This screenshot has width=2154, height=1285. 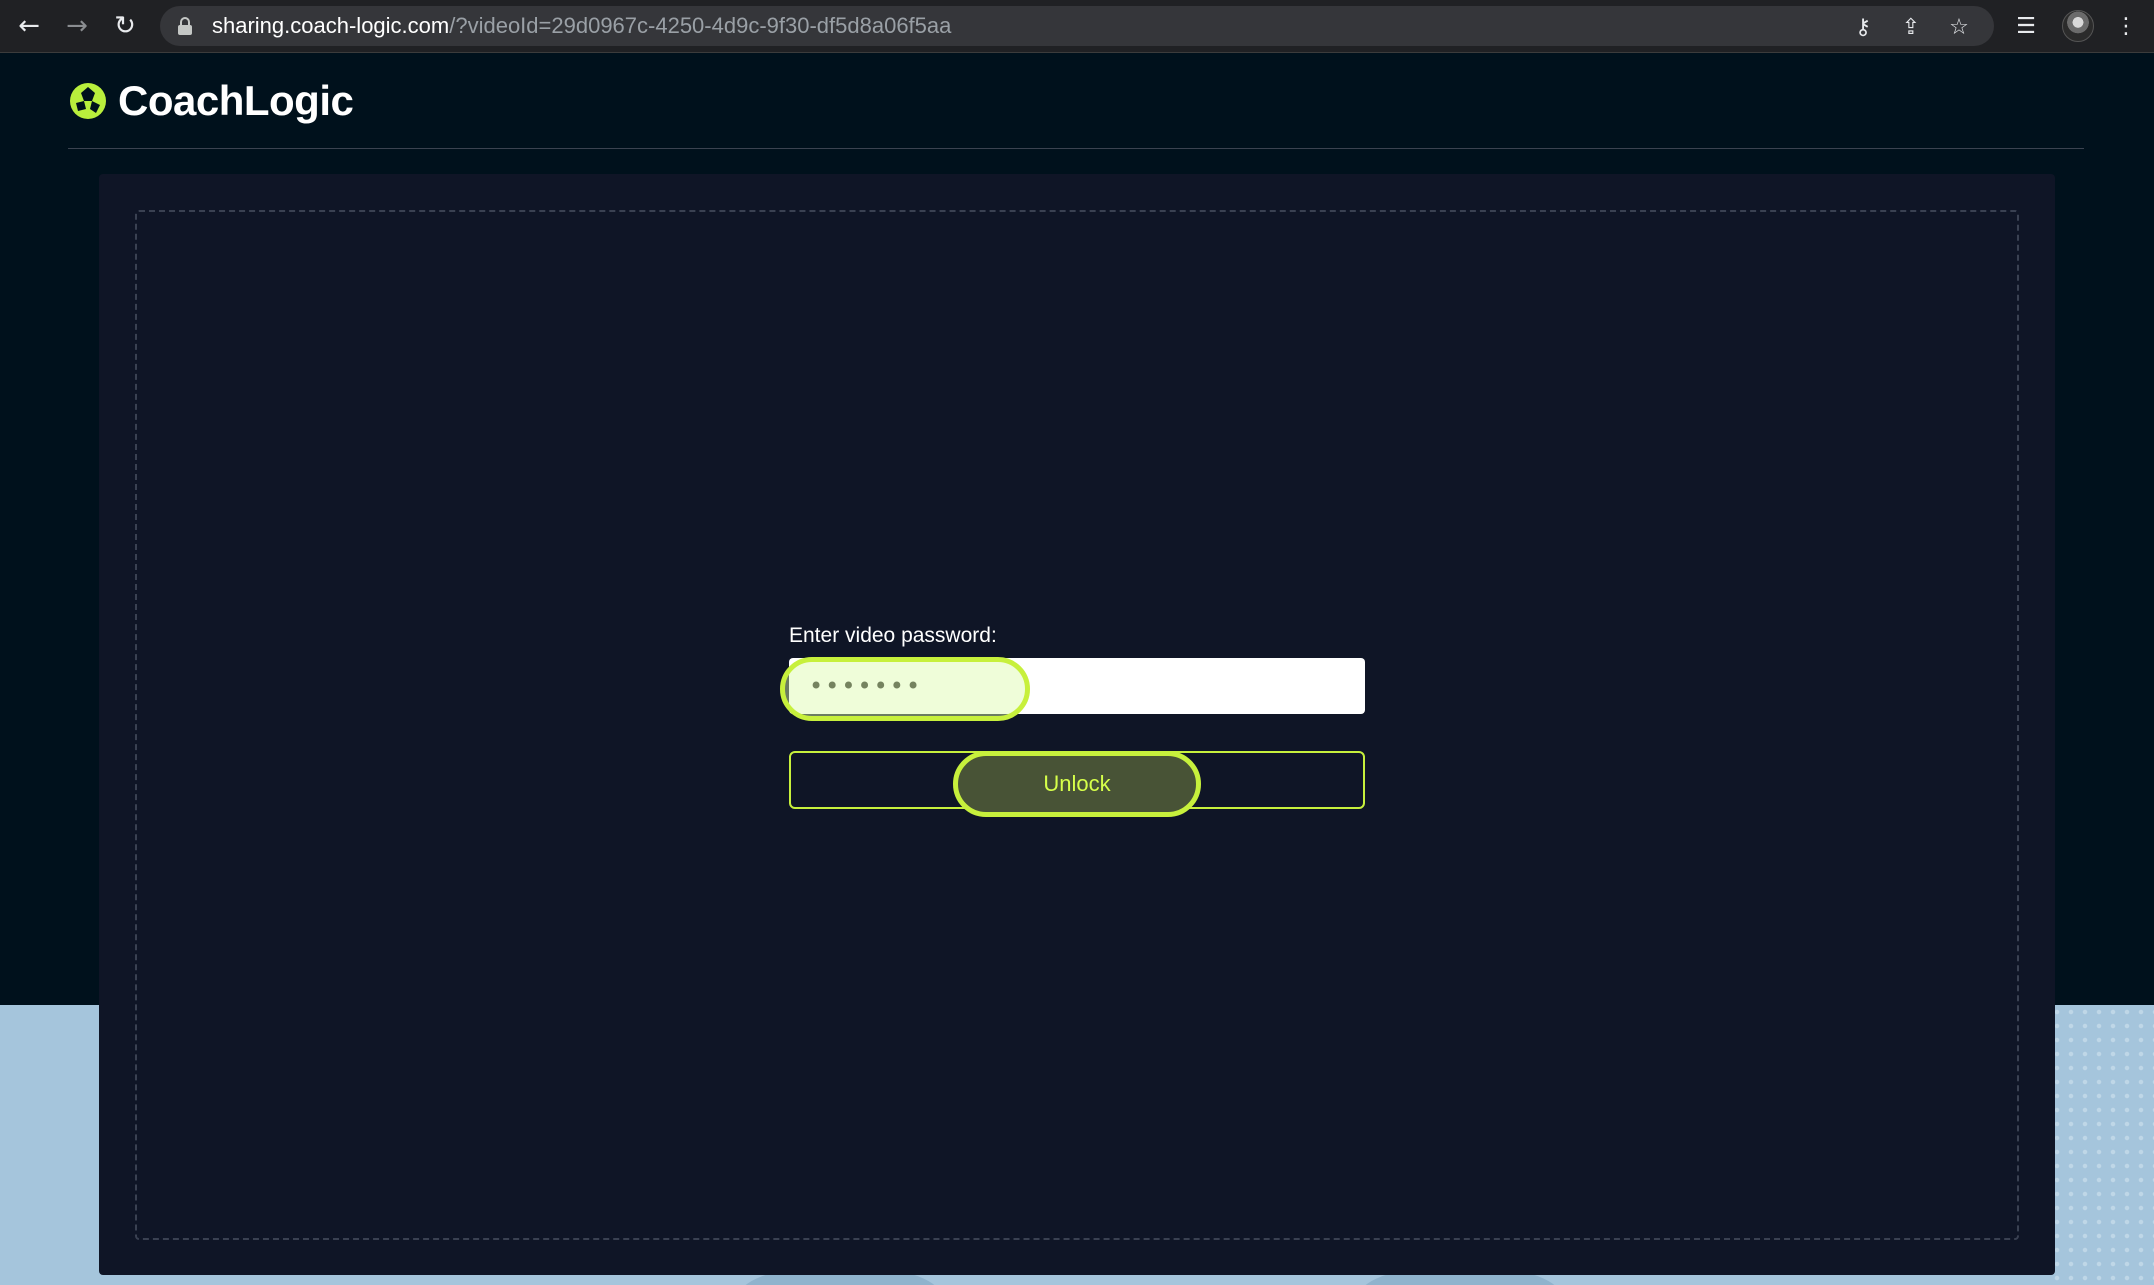 What do you see at coordinates (893, 635) in the screenshot?
I see `password-label: Enter video password:` at bounding box center [893, 635].